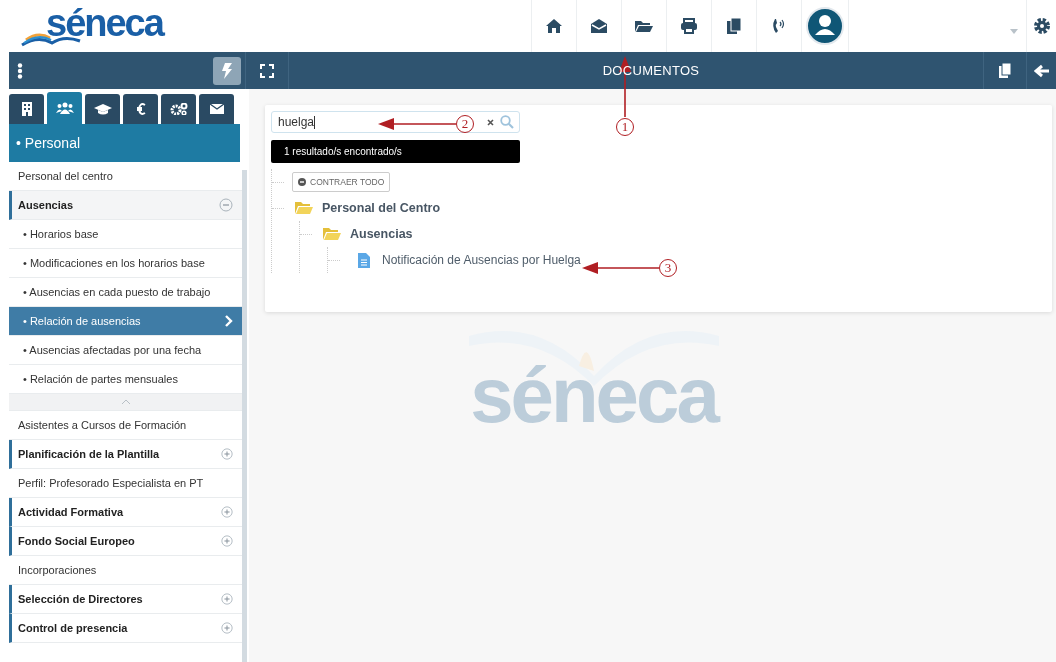  Describe the element at coordinates (395, 151) in the screenshot. I see `search-result-tooltip: 1 resultado/s encontrado/s` at that location.